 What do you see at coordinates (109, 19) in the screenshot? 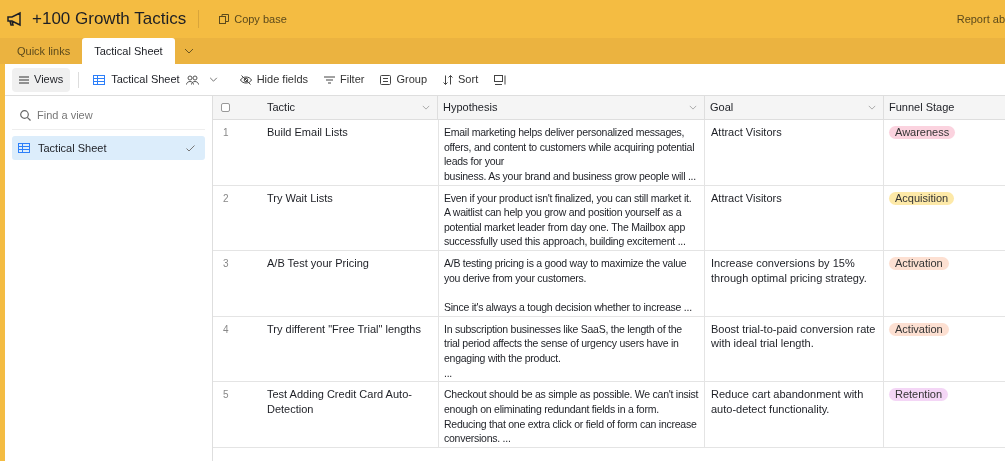
I see `base-title: +100 Growth Tactics` at bounding box center [109, 19].